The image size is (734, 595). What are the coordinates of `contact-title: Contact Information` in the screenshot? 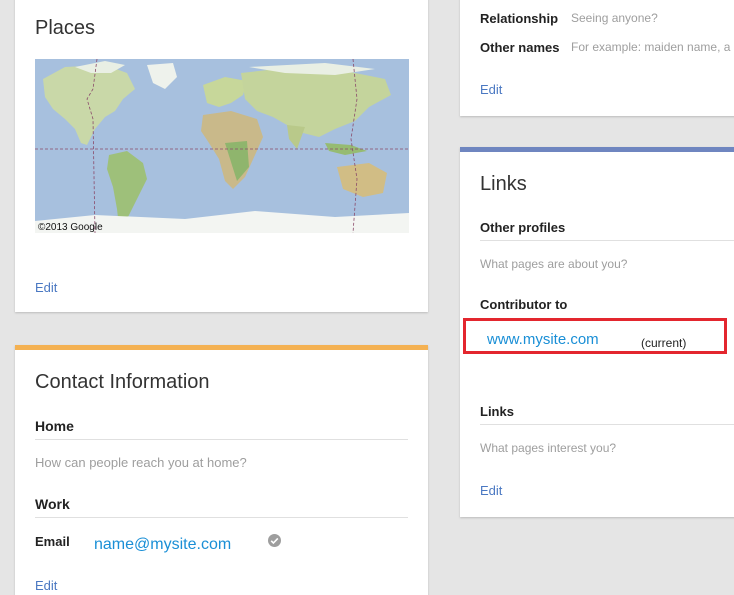 It's located at (122, 382).